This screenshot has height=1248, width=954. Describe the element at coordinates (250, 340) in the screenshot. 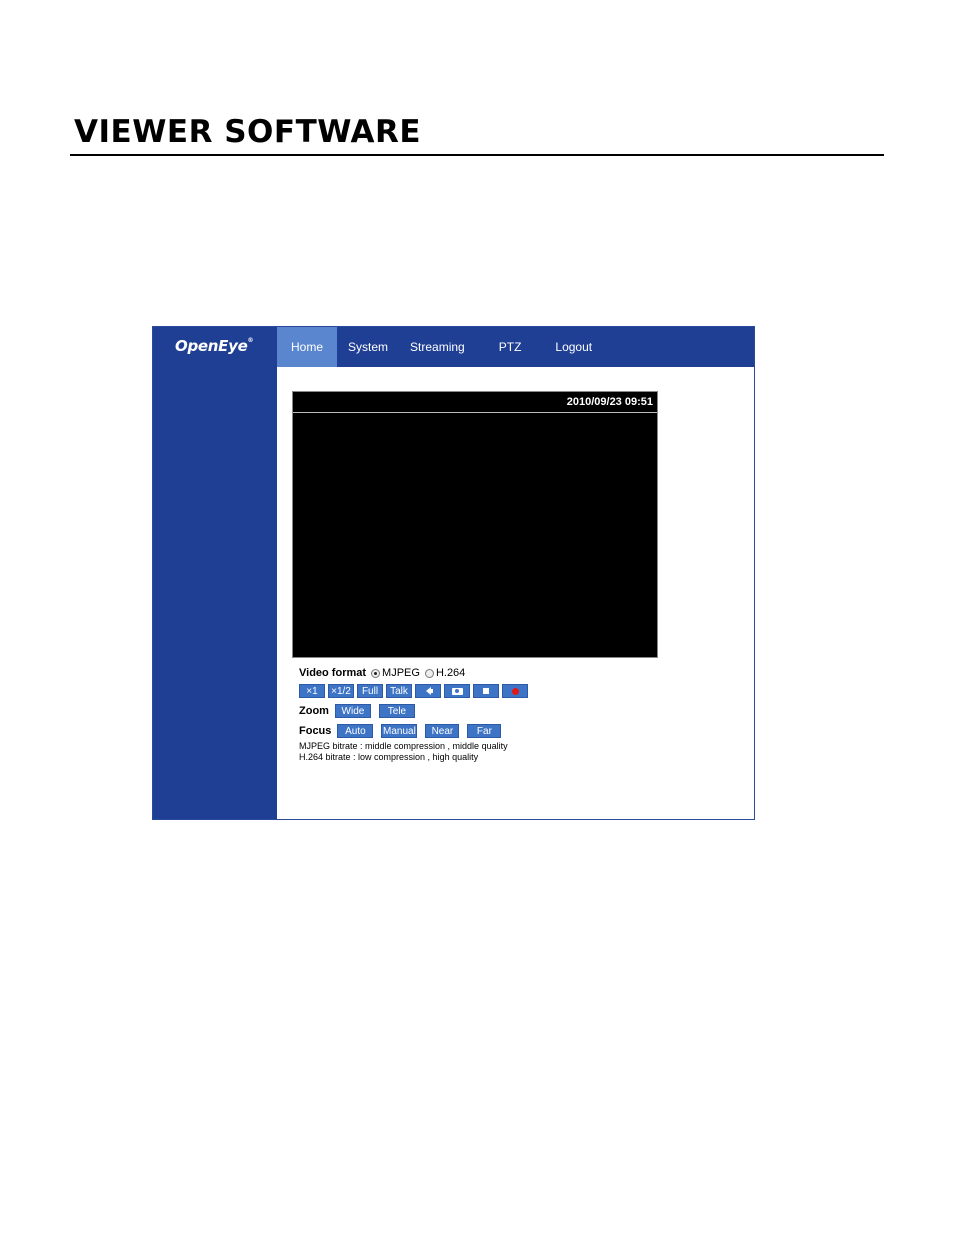

I see `logo-mark: ®` at that location.